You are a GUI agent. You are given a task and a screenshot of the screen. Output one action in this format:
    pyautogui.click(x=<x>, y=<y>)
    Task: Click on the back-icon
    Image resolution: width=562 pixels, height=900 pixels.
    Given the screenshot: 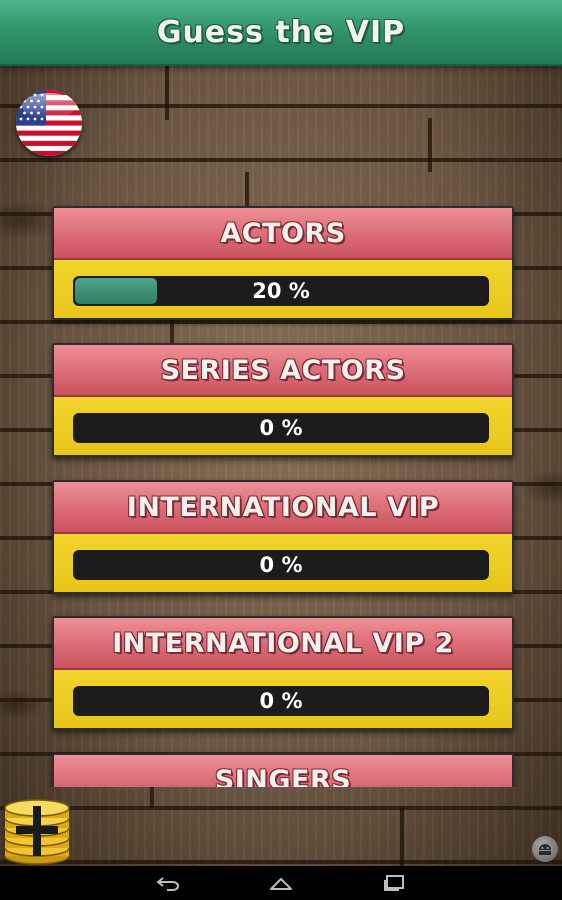 What is the action you would take?
    pyautogui.click(x=168, y=883)
    